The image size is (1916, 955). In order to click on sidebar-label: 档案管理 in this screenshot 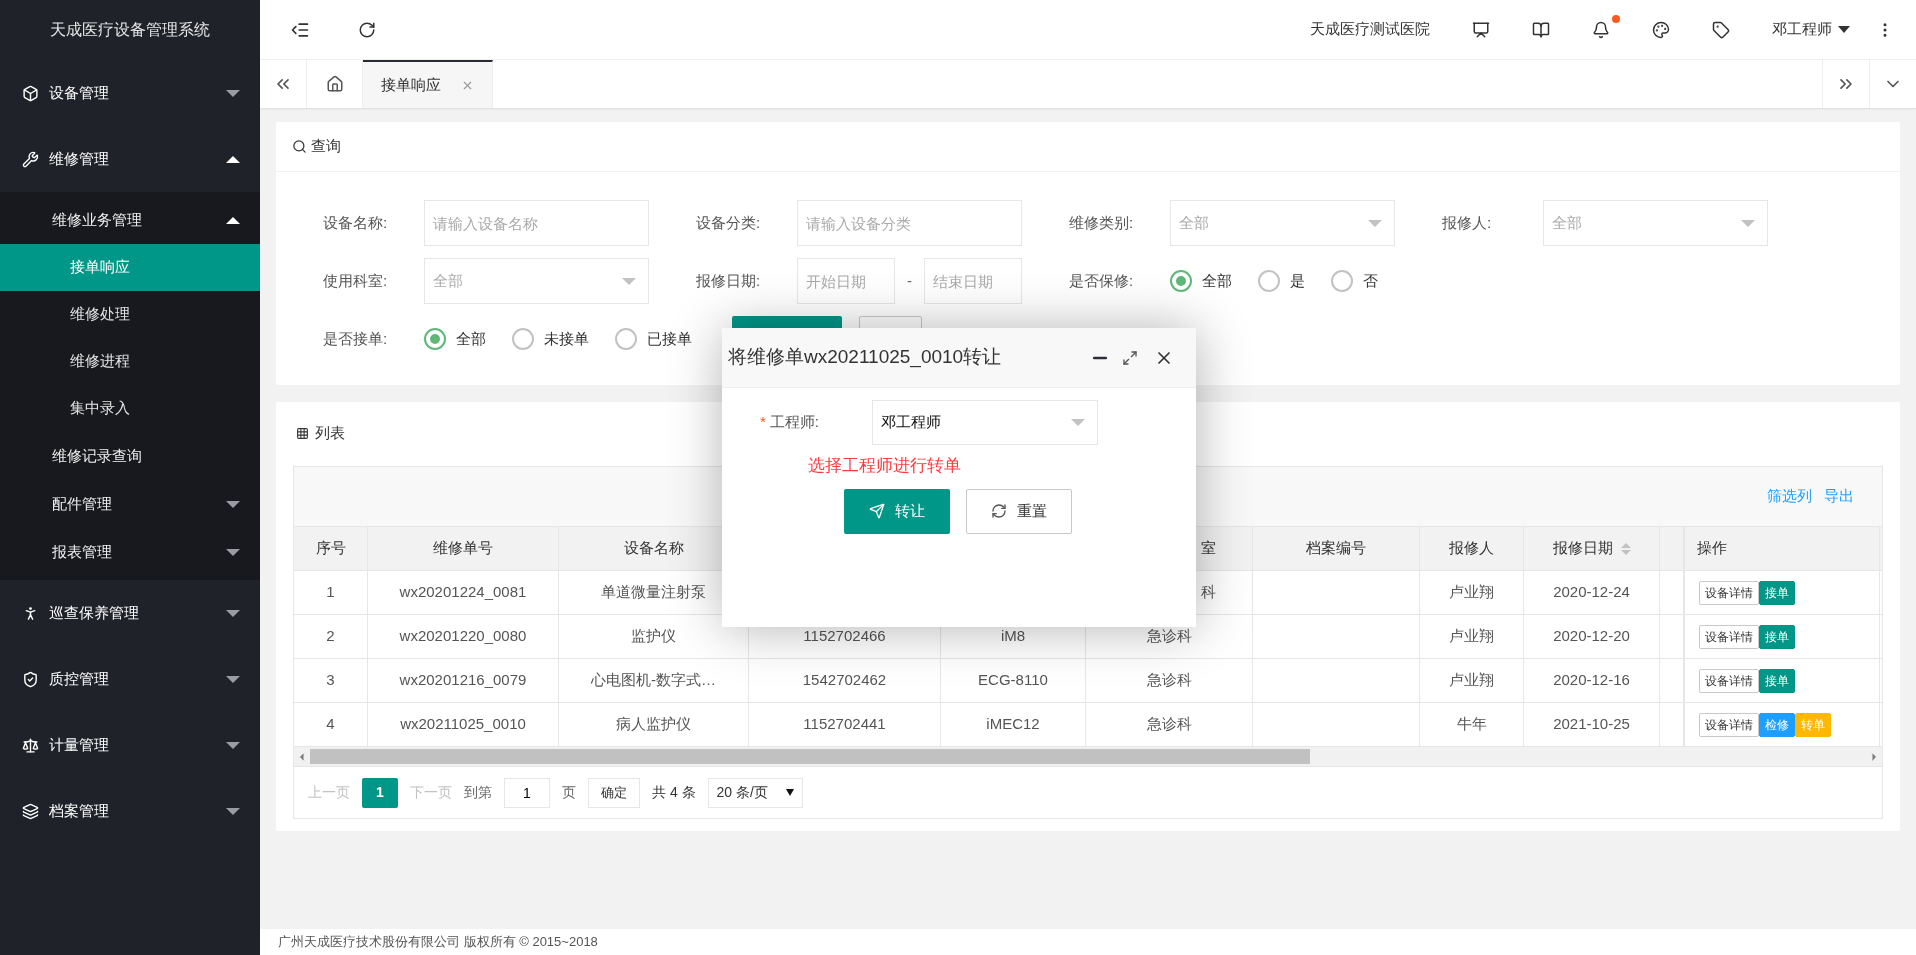, I will do `click(79, 810)`.